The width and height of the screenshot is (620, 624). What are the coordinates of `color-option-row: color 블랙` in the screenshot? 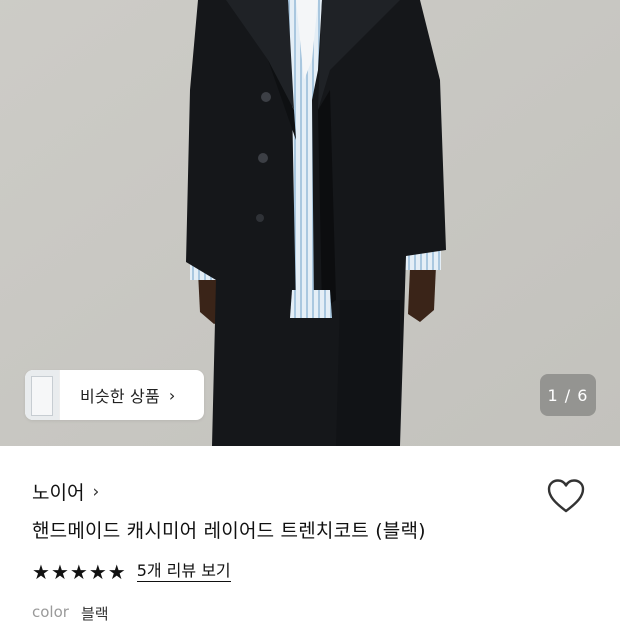 It's located at (70, 613).